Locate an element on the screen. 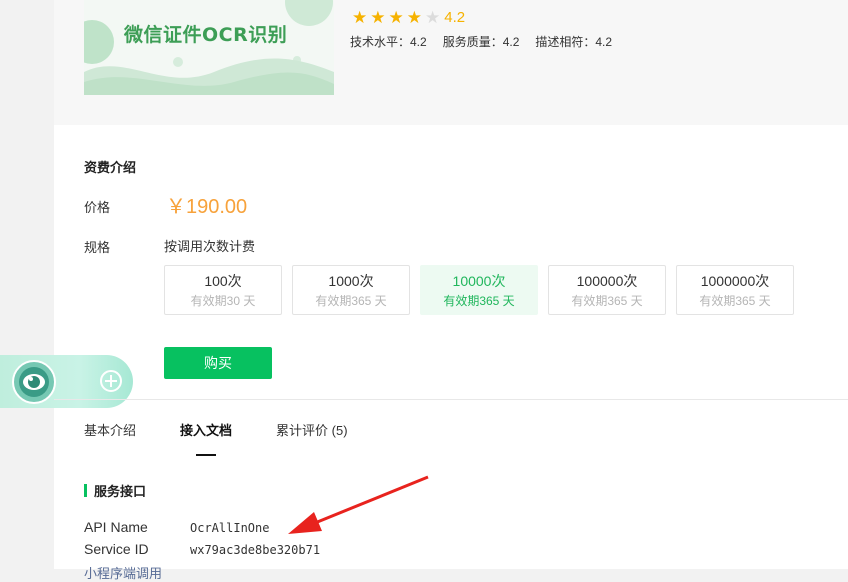  service-interface-title: 服务接口 is located at coordinates (120, 491).